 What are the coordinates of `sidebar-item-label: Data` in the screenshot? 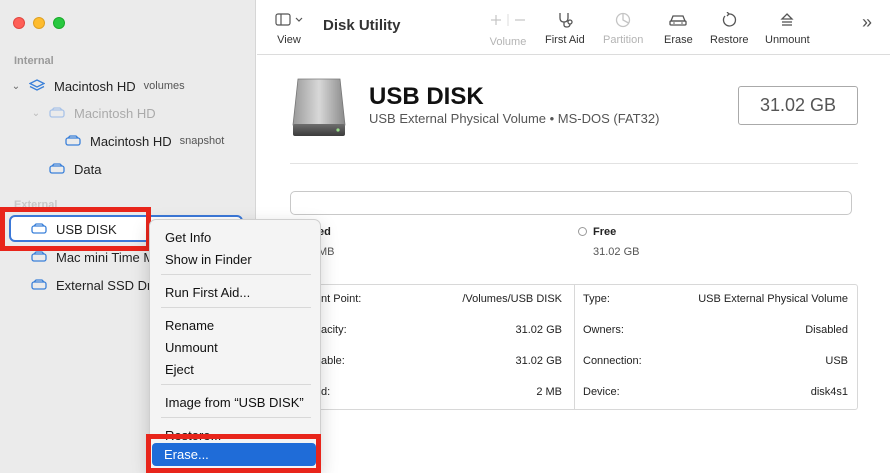 It's located at (88, 169).